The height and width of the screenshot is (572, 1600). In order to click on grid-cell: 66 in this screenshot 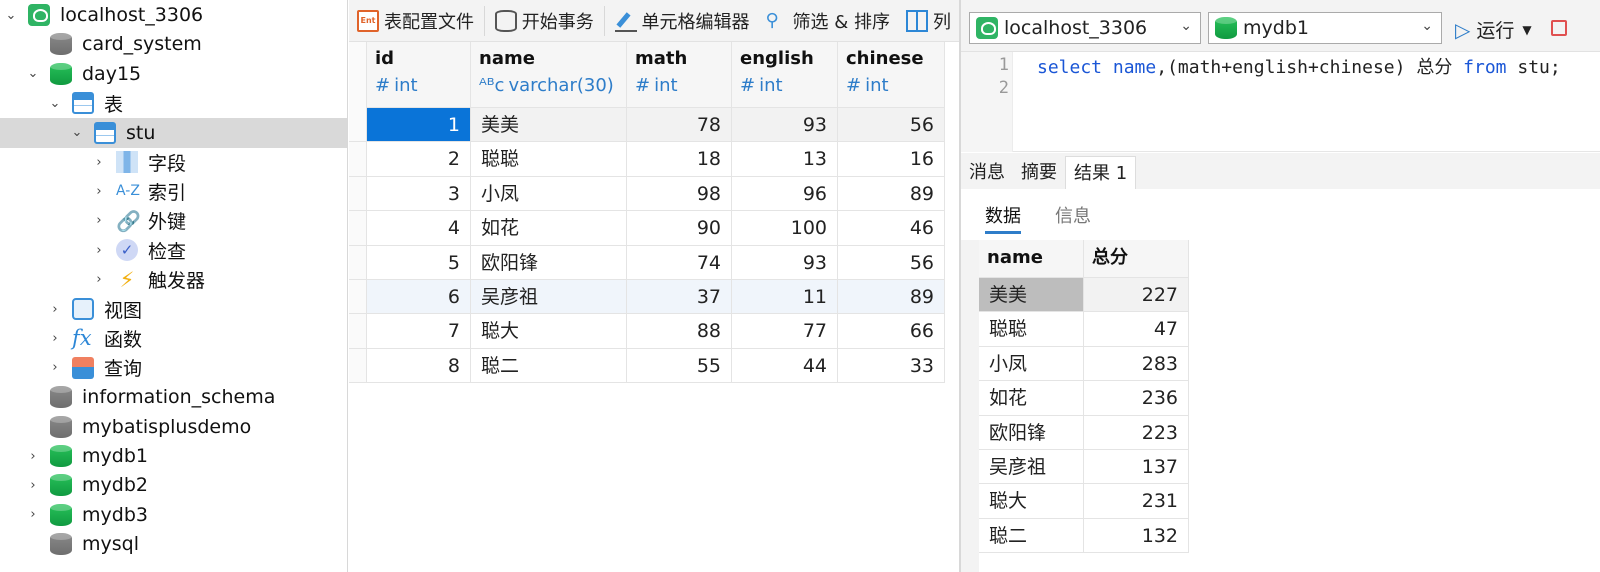, I will do `click(891, 331)`.